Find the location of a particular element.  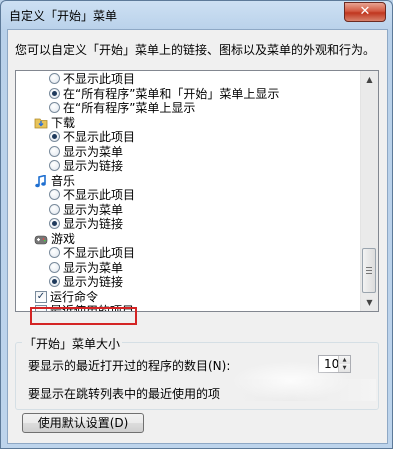

list-scrollbar: ▲ ▼ is located at coordinates (369, 191).